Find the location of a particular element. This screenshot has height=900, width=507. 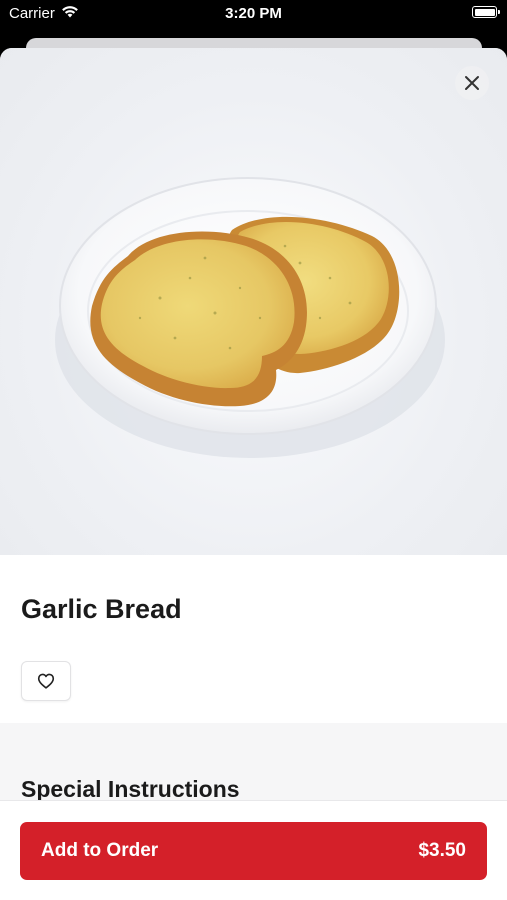

heart-outline-icon is located at coordinates (46, 681).